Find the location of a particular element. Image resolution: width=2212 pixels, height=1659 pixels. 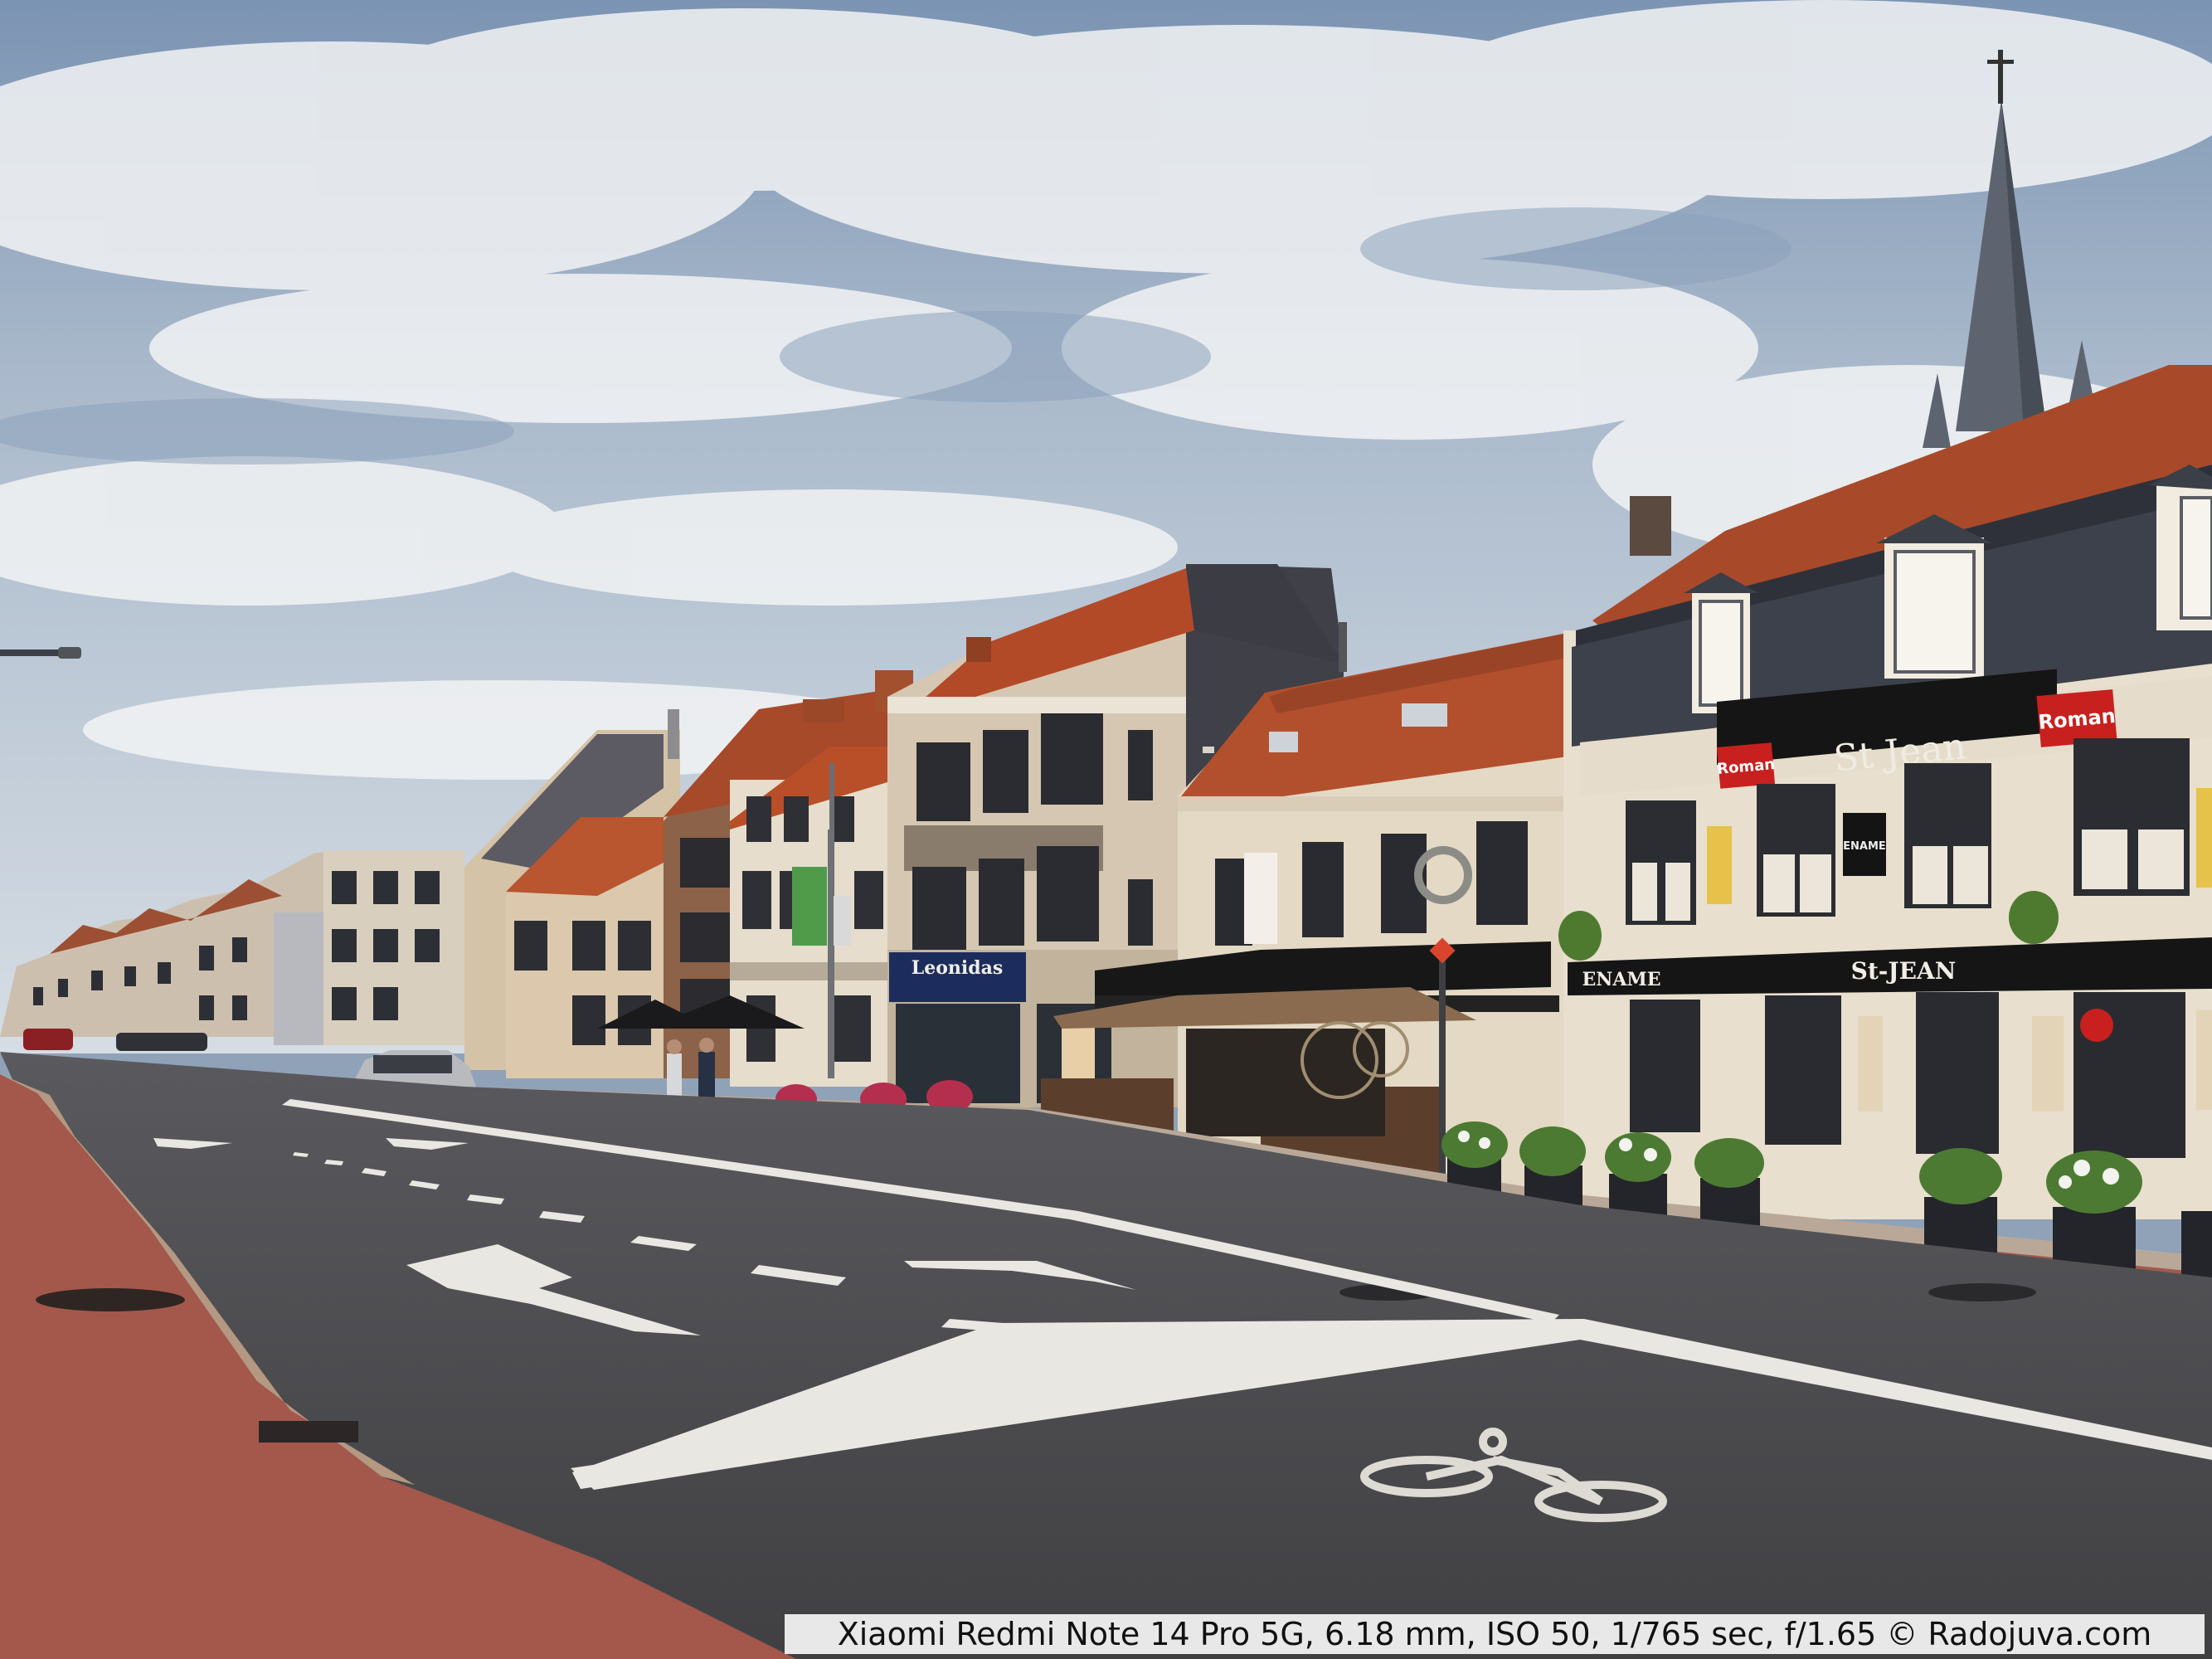

manhole-cover is located at coordinates (111, 1299).